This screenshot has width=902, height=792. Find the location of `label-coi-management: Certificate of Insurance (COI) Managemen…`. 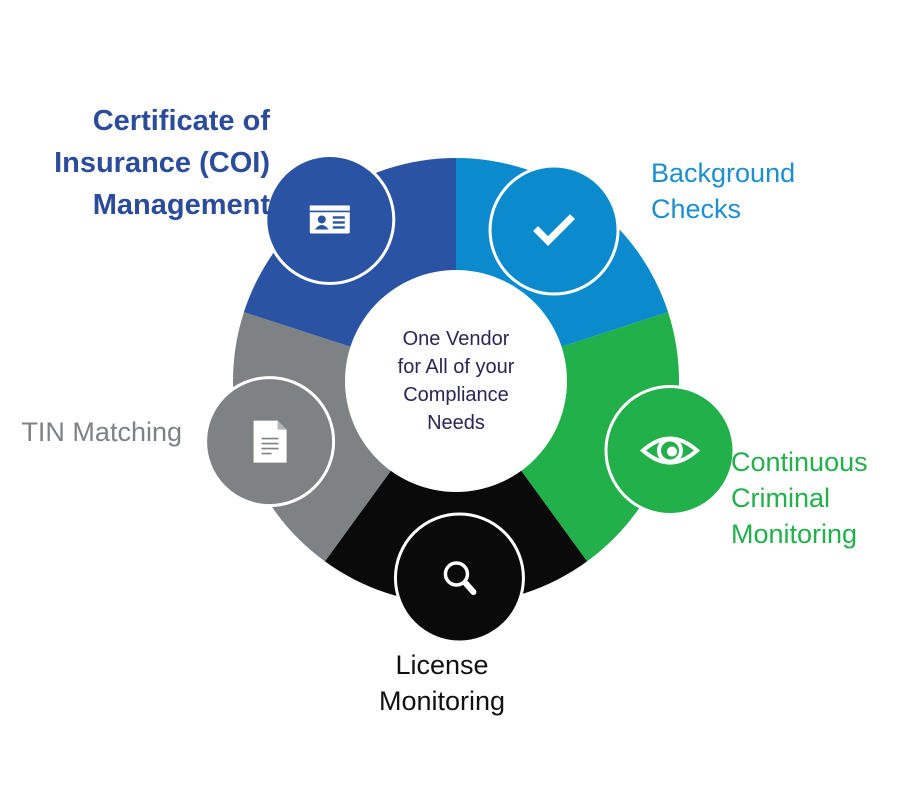

label-coi-management: Certificate of Insurance (COI) Managemen… is located at coordinates (162, 163).